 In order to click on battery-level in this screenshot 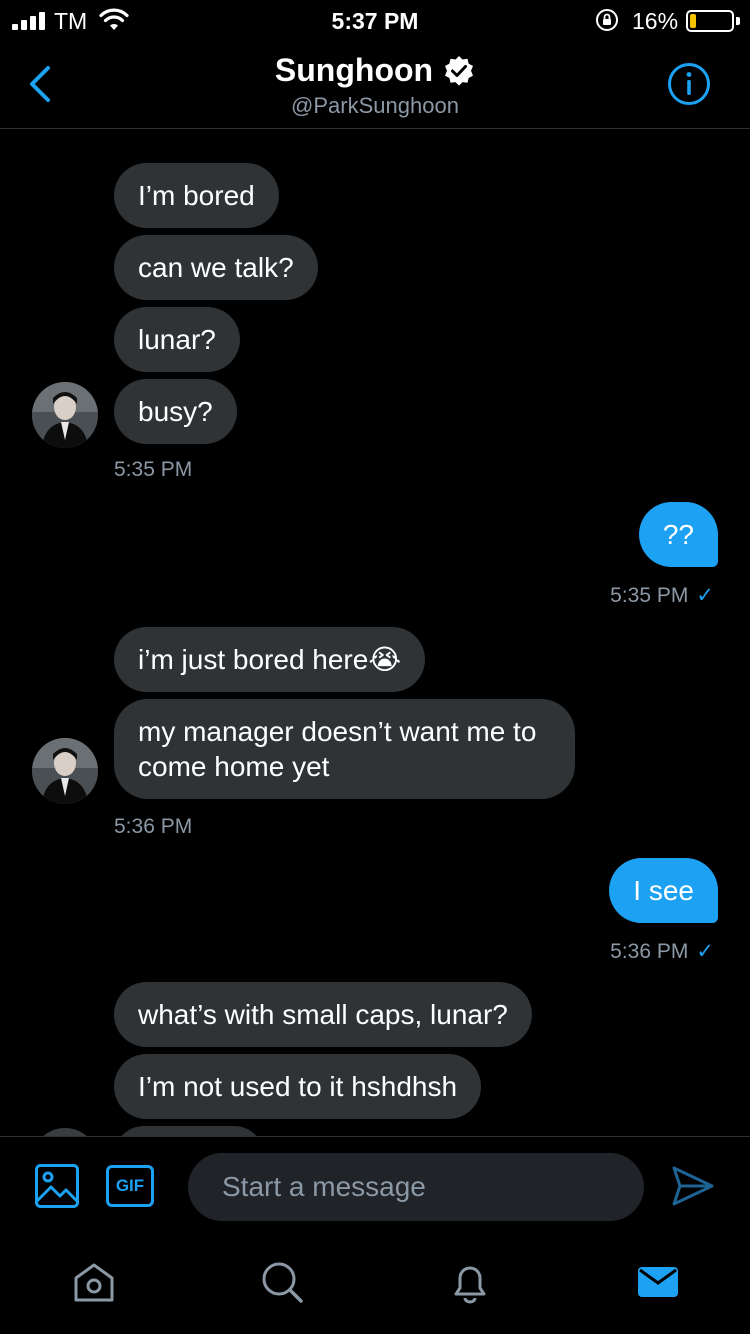, I will do `click(693, 21)`.